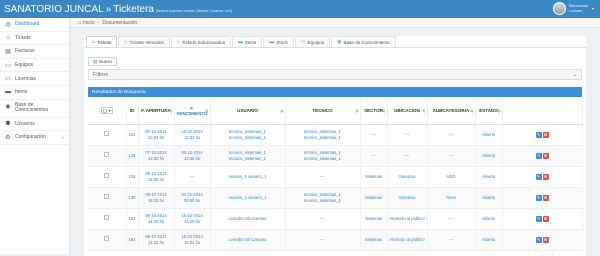 This screenshot has width=600, height=256. I want to click on tab-items: ▬ Items, so click(247, 41).